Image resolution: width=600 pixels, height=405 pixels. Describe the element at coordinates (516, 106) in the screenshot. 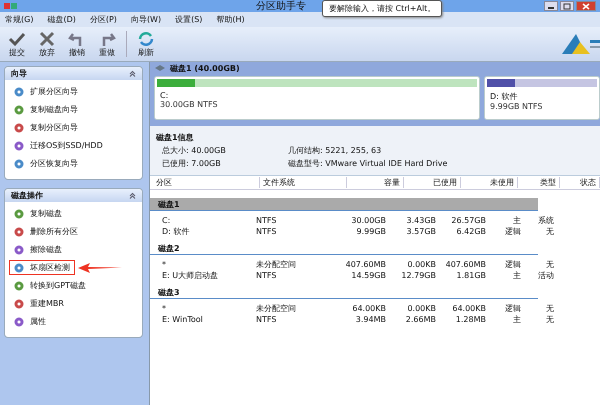

I see `partition-detail: 9.99GB NTFS` at that location.